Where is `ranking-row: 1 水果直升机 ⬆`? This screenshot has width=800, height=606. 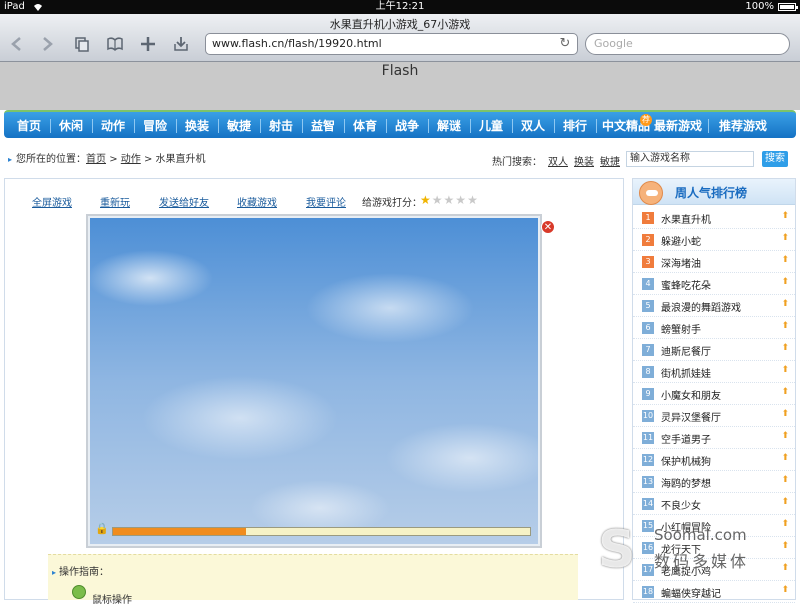
ranking-row: 1 水果直升机 ⬆ is located at coordinates (714, 218).